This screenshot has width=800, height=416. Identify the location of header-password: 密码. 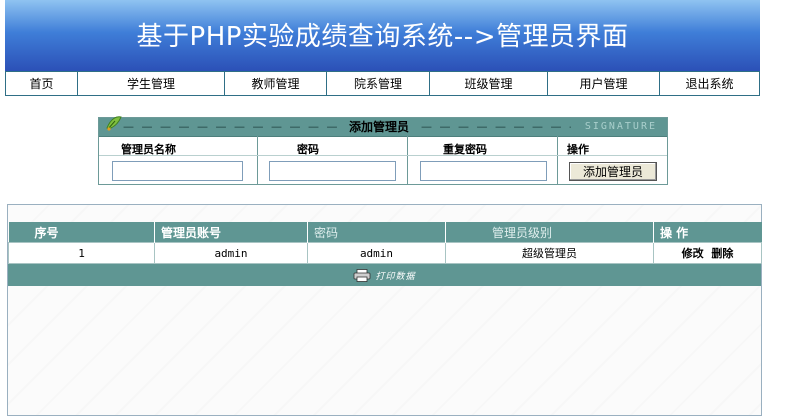
(376, 232).